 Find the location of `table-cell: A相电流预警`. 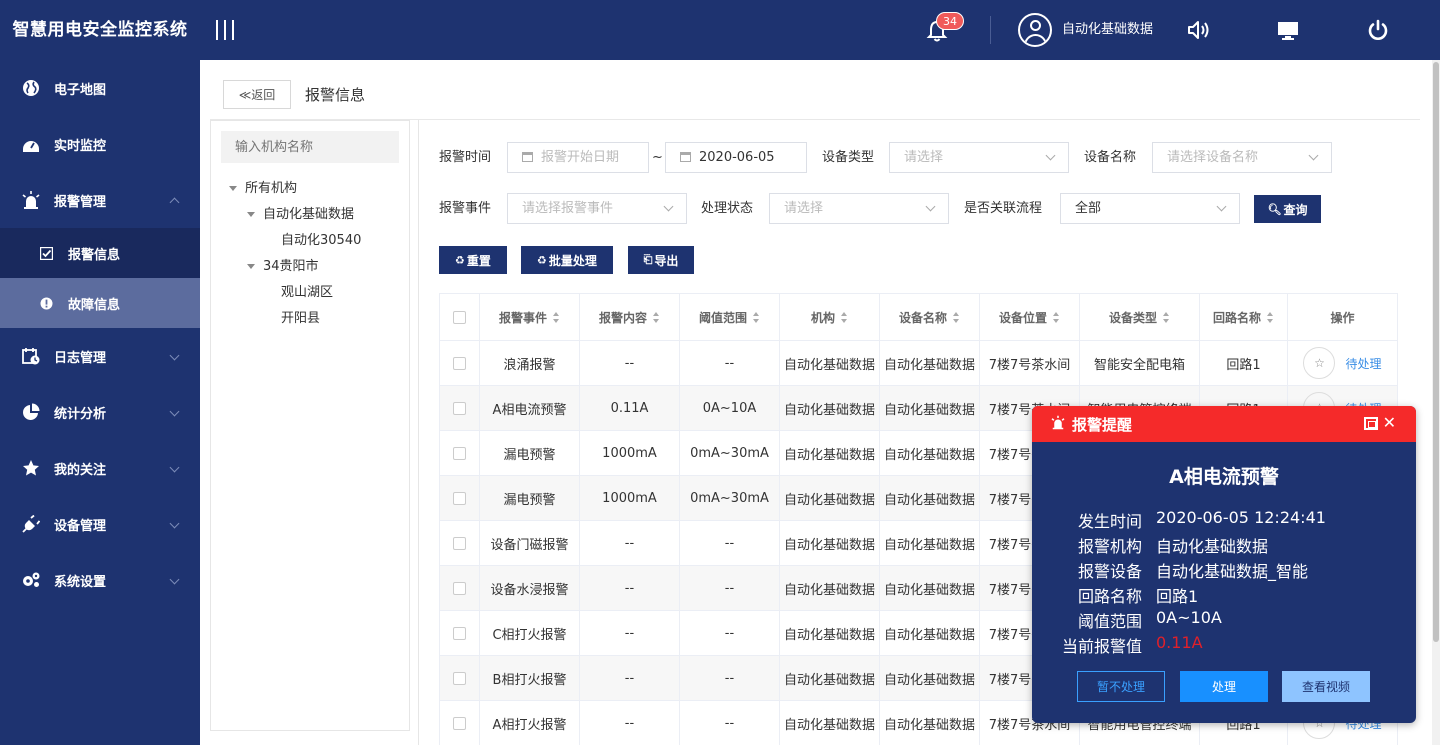

table-cell: A相电流预警 is located at coordinates (529, 408).